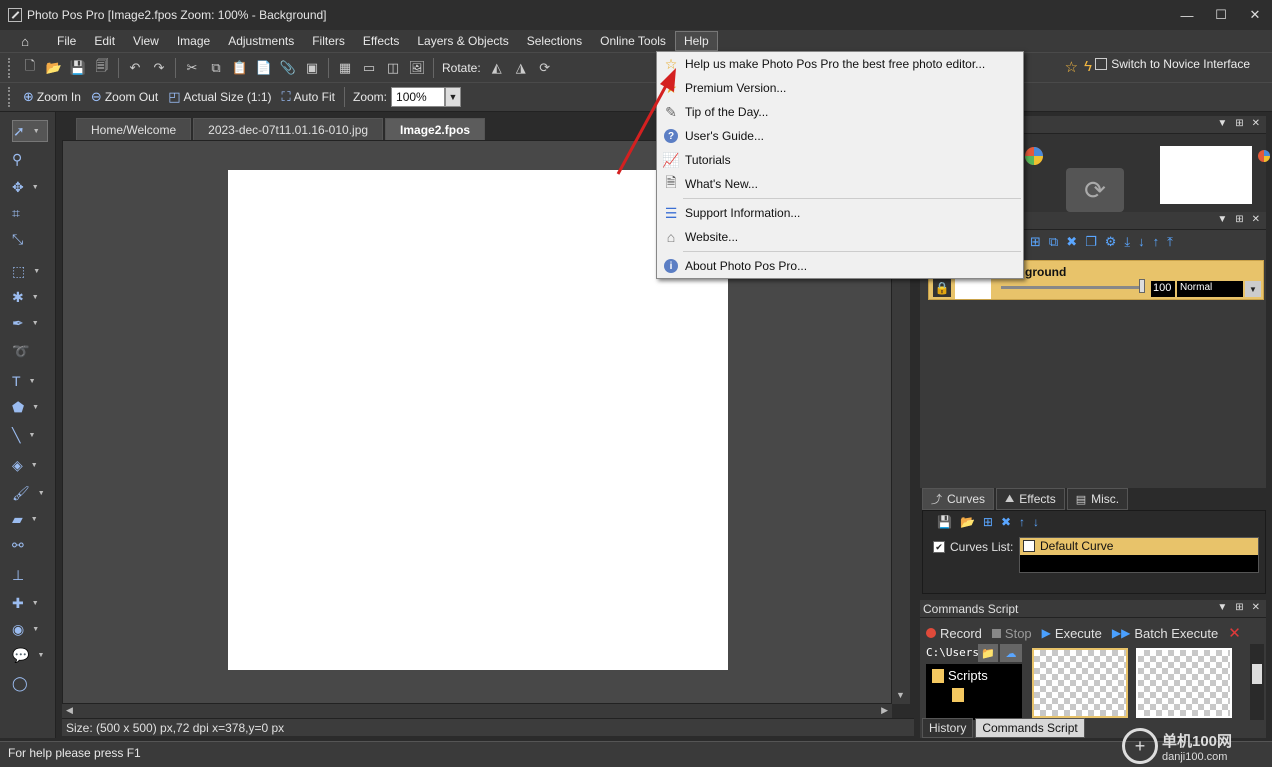  I want to click on curve-down-icon: ↓, so click(1036, 522).